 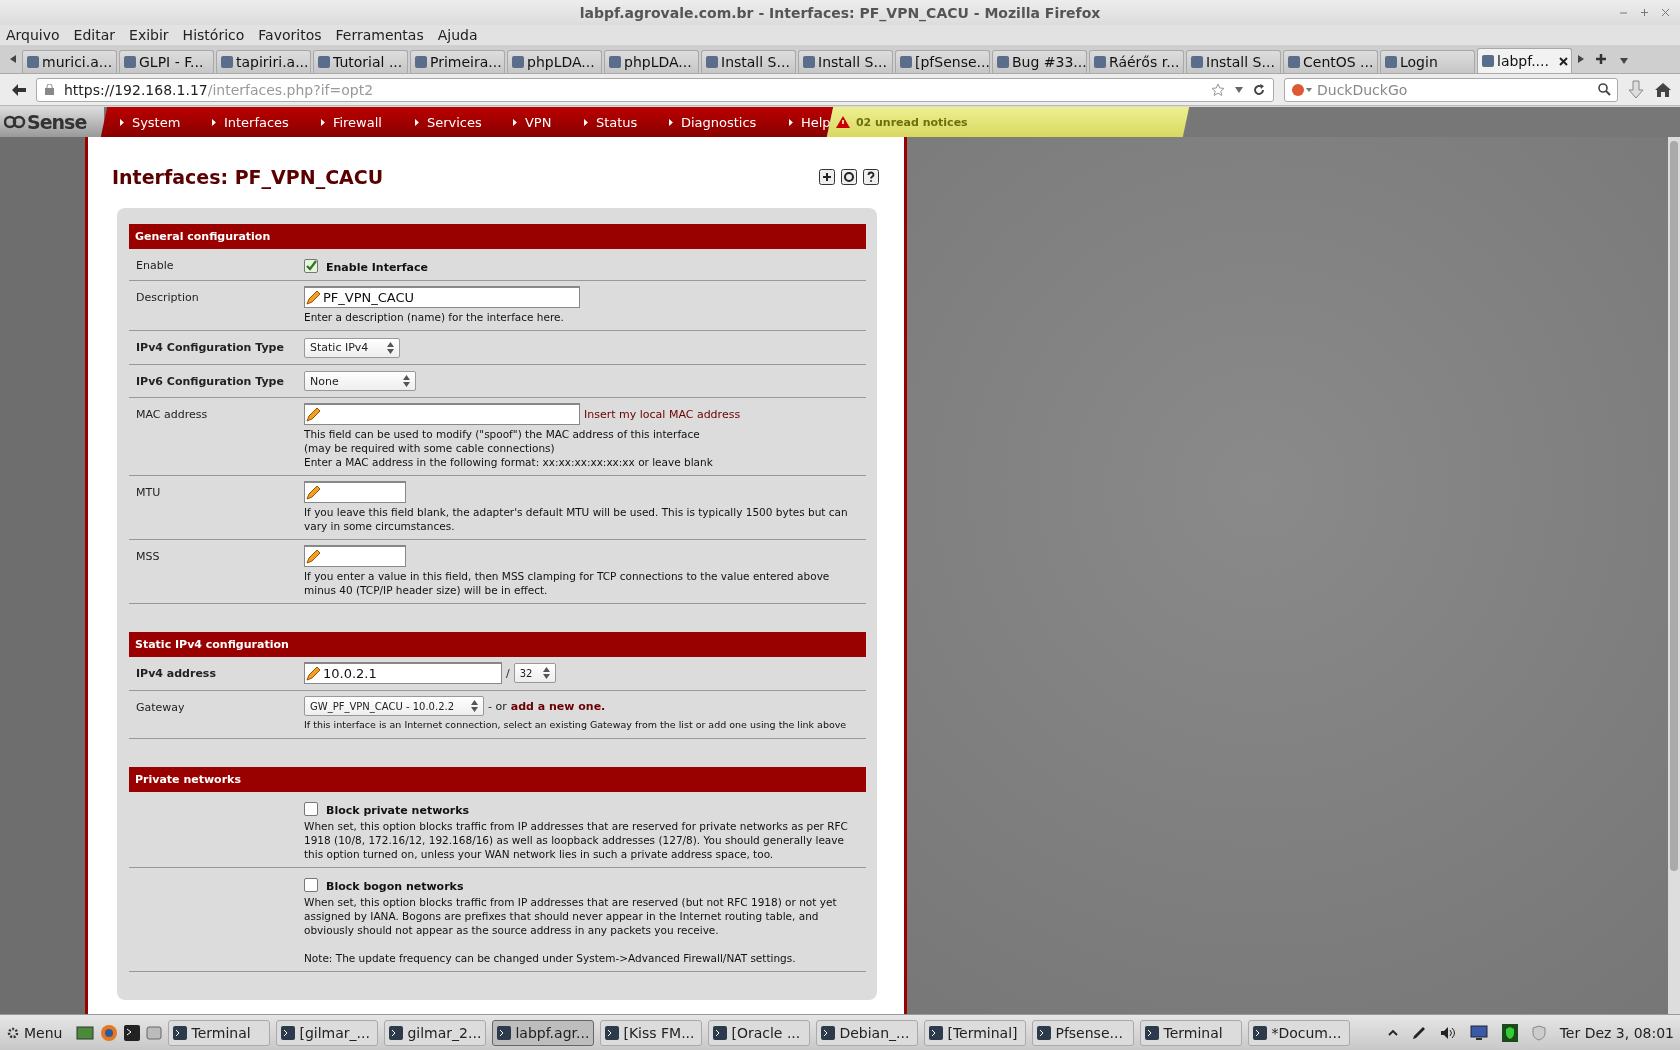 What do you see at coordinates (13, 59) in the screenshot?
I see `scroll-left-icon` at bounding box center [13, 59].